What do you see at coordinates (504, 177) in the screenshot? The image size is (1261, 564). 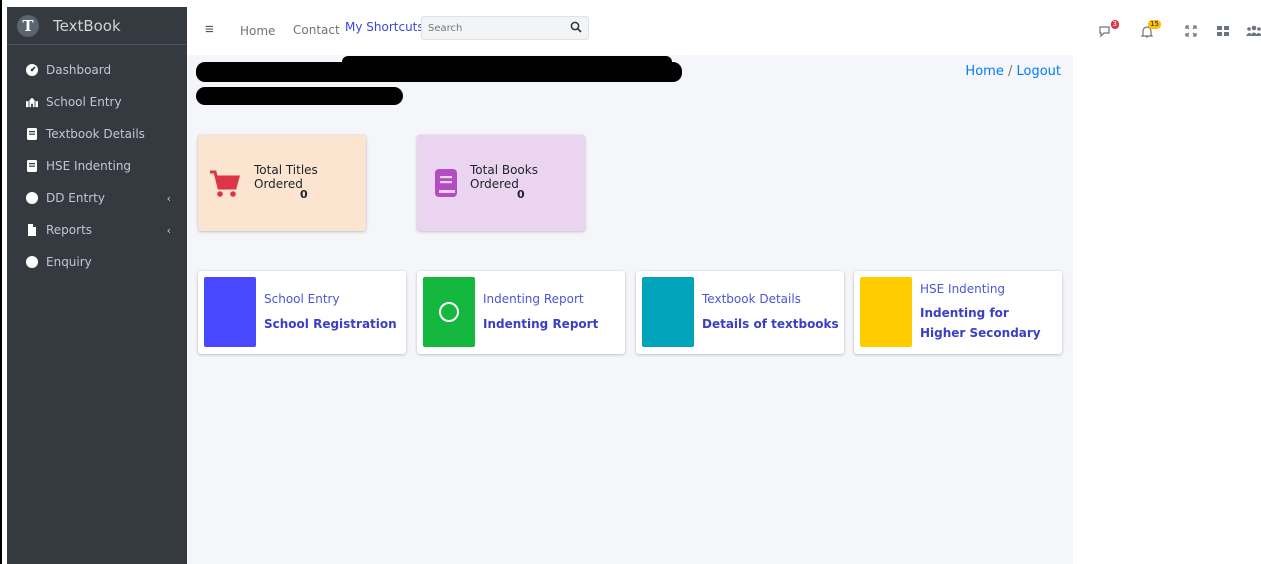 I see `stat-label: Total Books Ordered` at bounding box center [504, 177].